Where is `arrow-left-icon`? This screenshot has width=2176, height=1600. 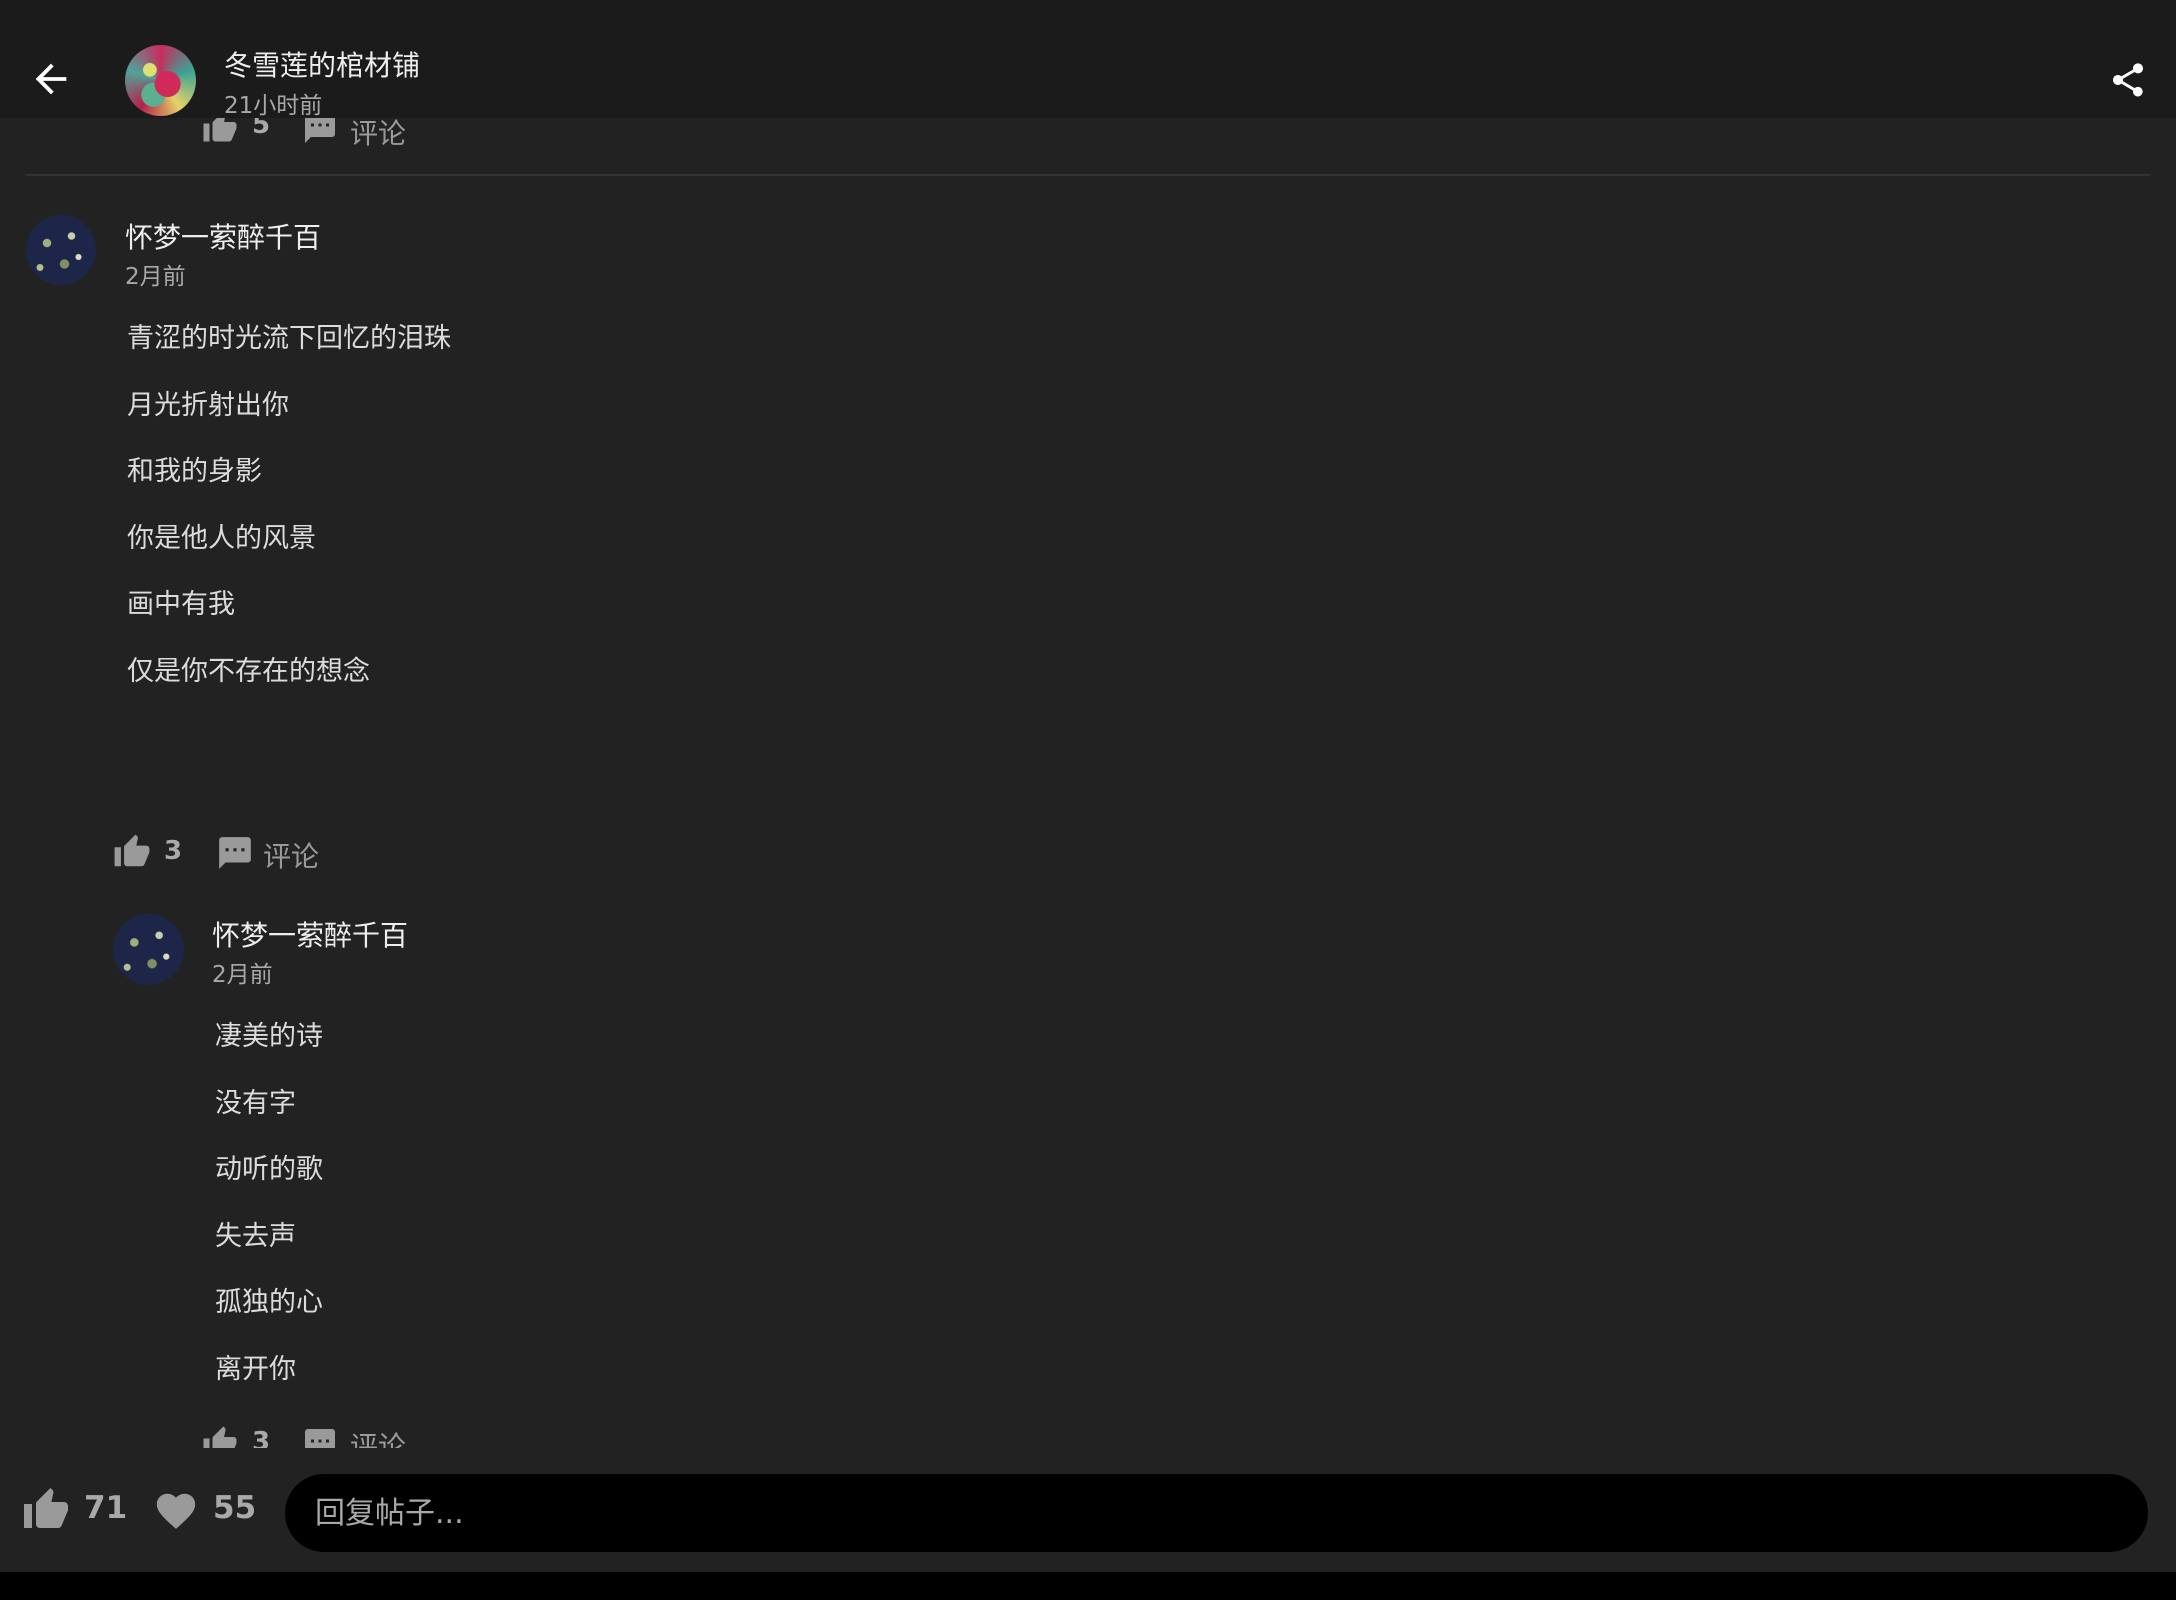 arrow-left-icon is located at coordinates (51, 79).